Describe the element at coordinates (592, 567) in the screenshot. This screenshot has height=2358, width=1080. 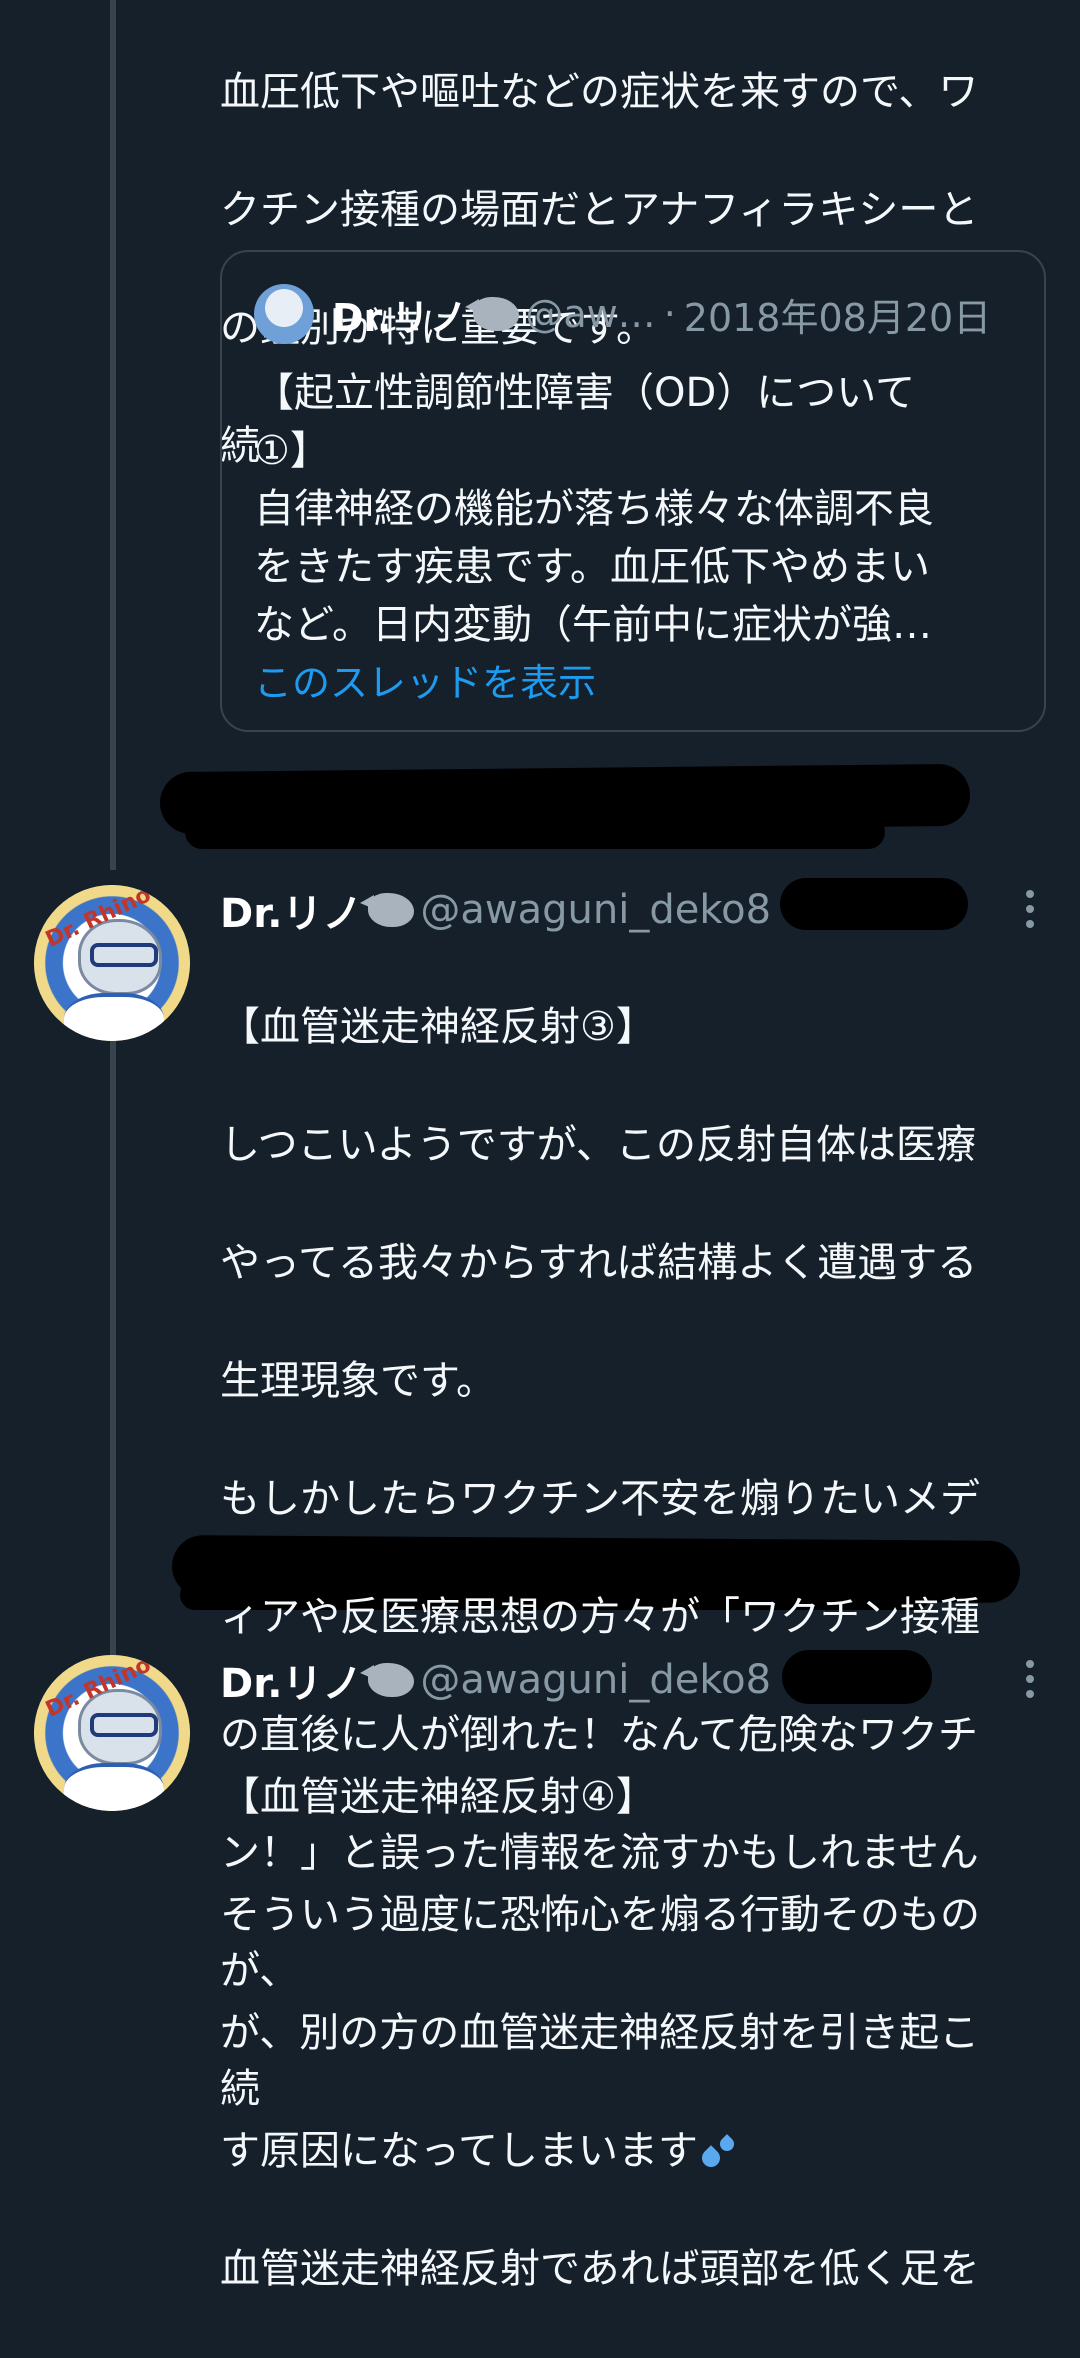
I see `quote-line: をきたす疾患です。血圧低下やめまい` at that location.